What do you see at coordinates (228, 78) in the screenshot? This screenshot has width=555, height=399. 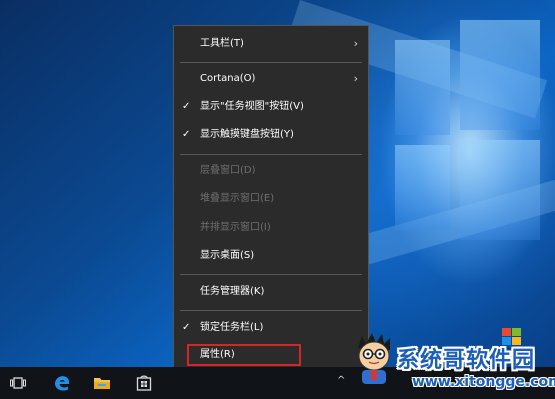 I see `menu-item-label: Cortana(O)` at bounding box center [228, 78].